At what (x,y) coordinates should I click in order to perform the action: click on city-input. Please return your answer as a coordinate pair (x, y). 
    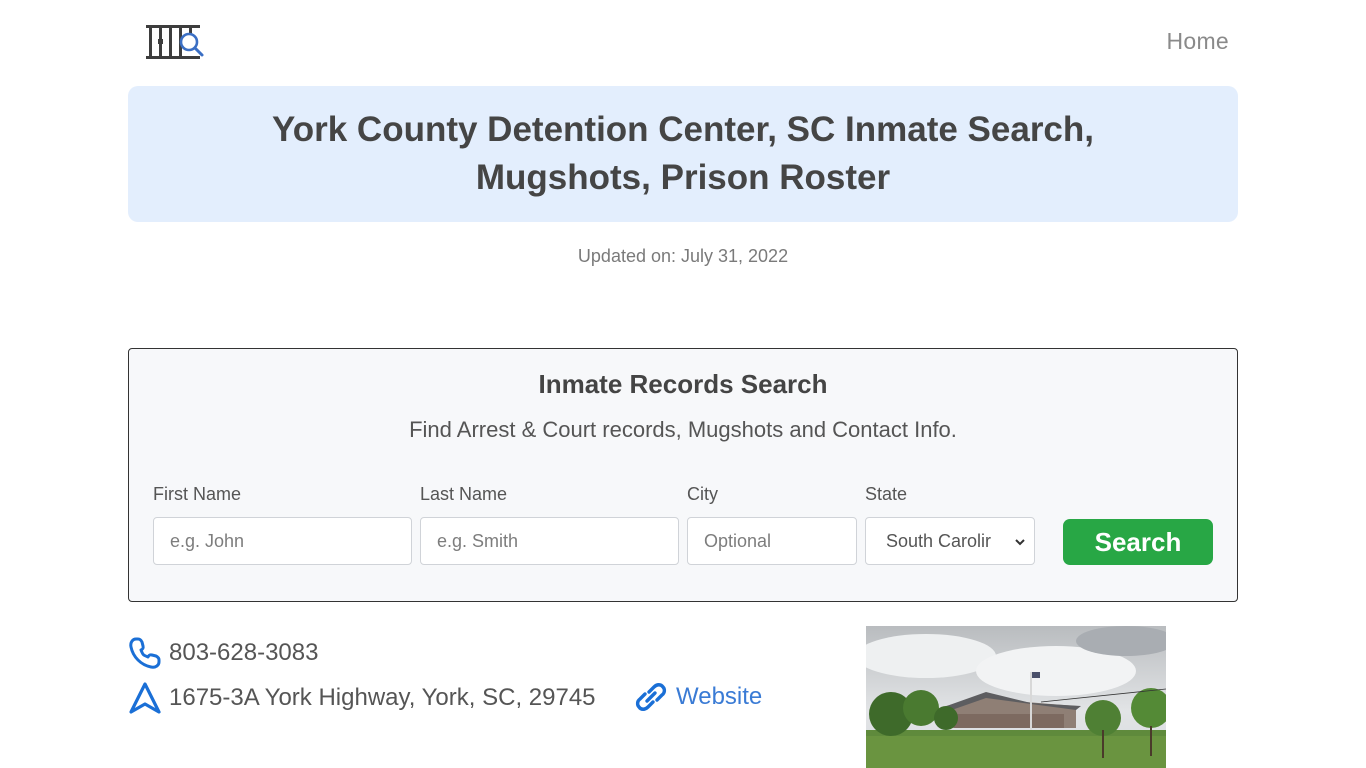
    Looking at the image, I should click on (772, 541).